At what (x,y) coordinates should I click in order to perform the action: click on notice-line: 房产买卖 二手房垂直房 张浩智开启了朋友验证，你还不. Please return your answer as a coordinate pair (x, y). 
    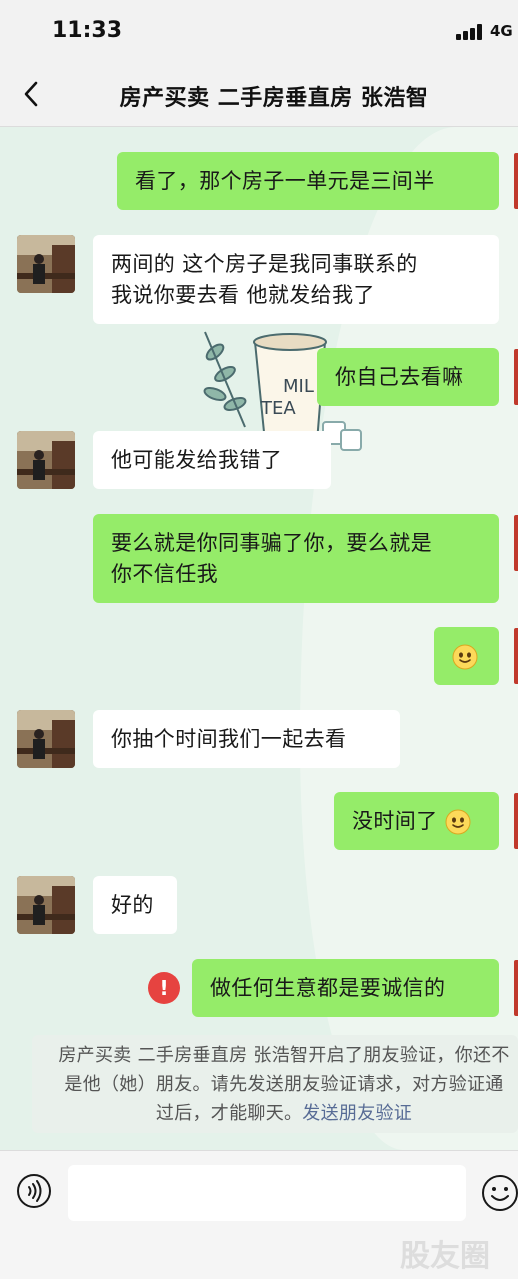
    Looking at the image, I should click on (284, 1055).